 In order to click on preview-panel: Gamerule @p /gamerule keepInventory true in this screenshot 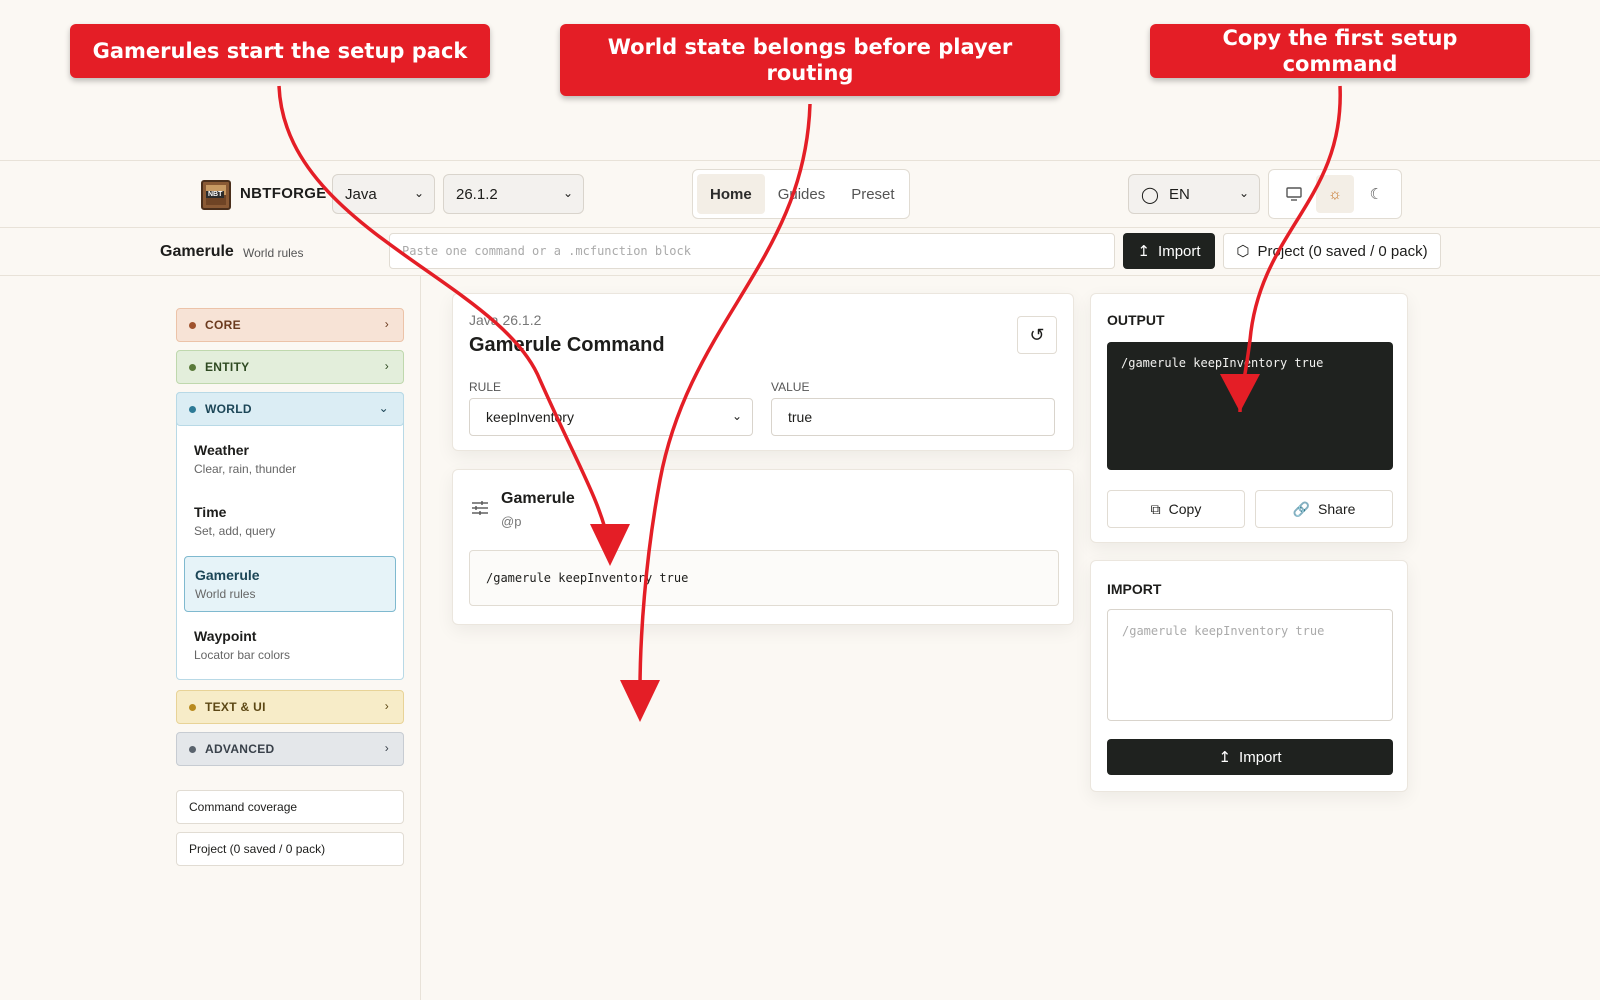, I will do `click(763, 547)`.